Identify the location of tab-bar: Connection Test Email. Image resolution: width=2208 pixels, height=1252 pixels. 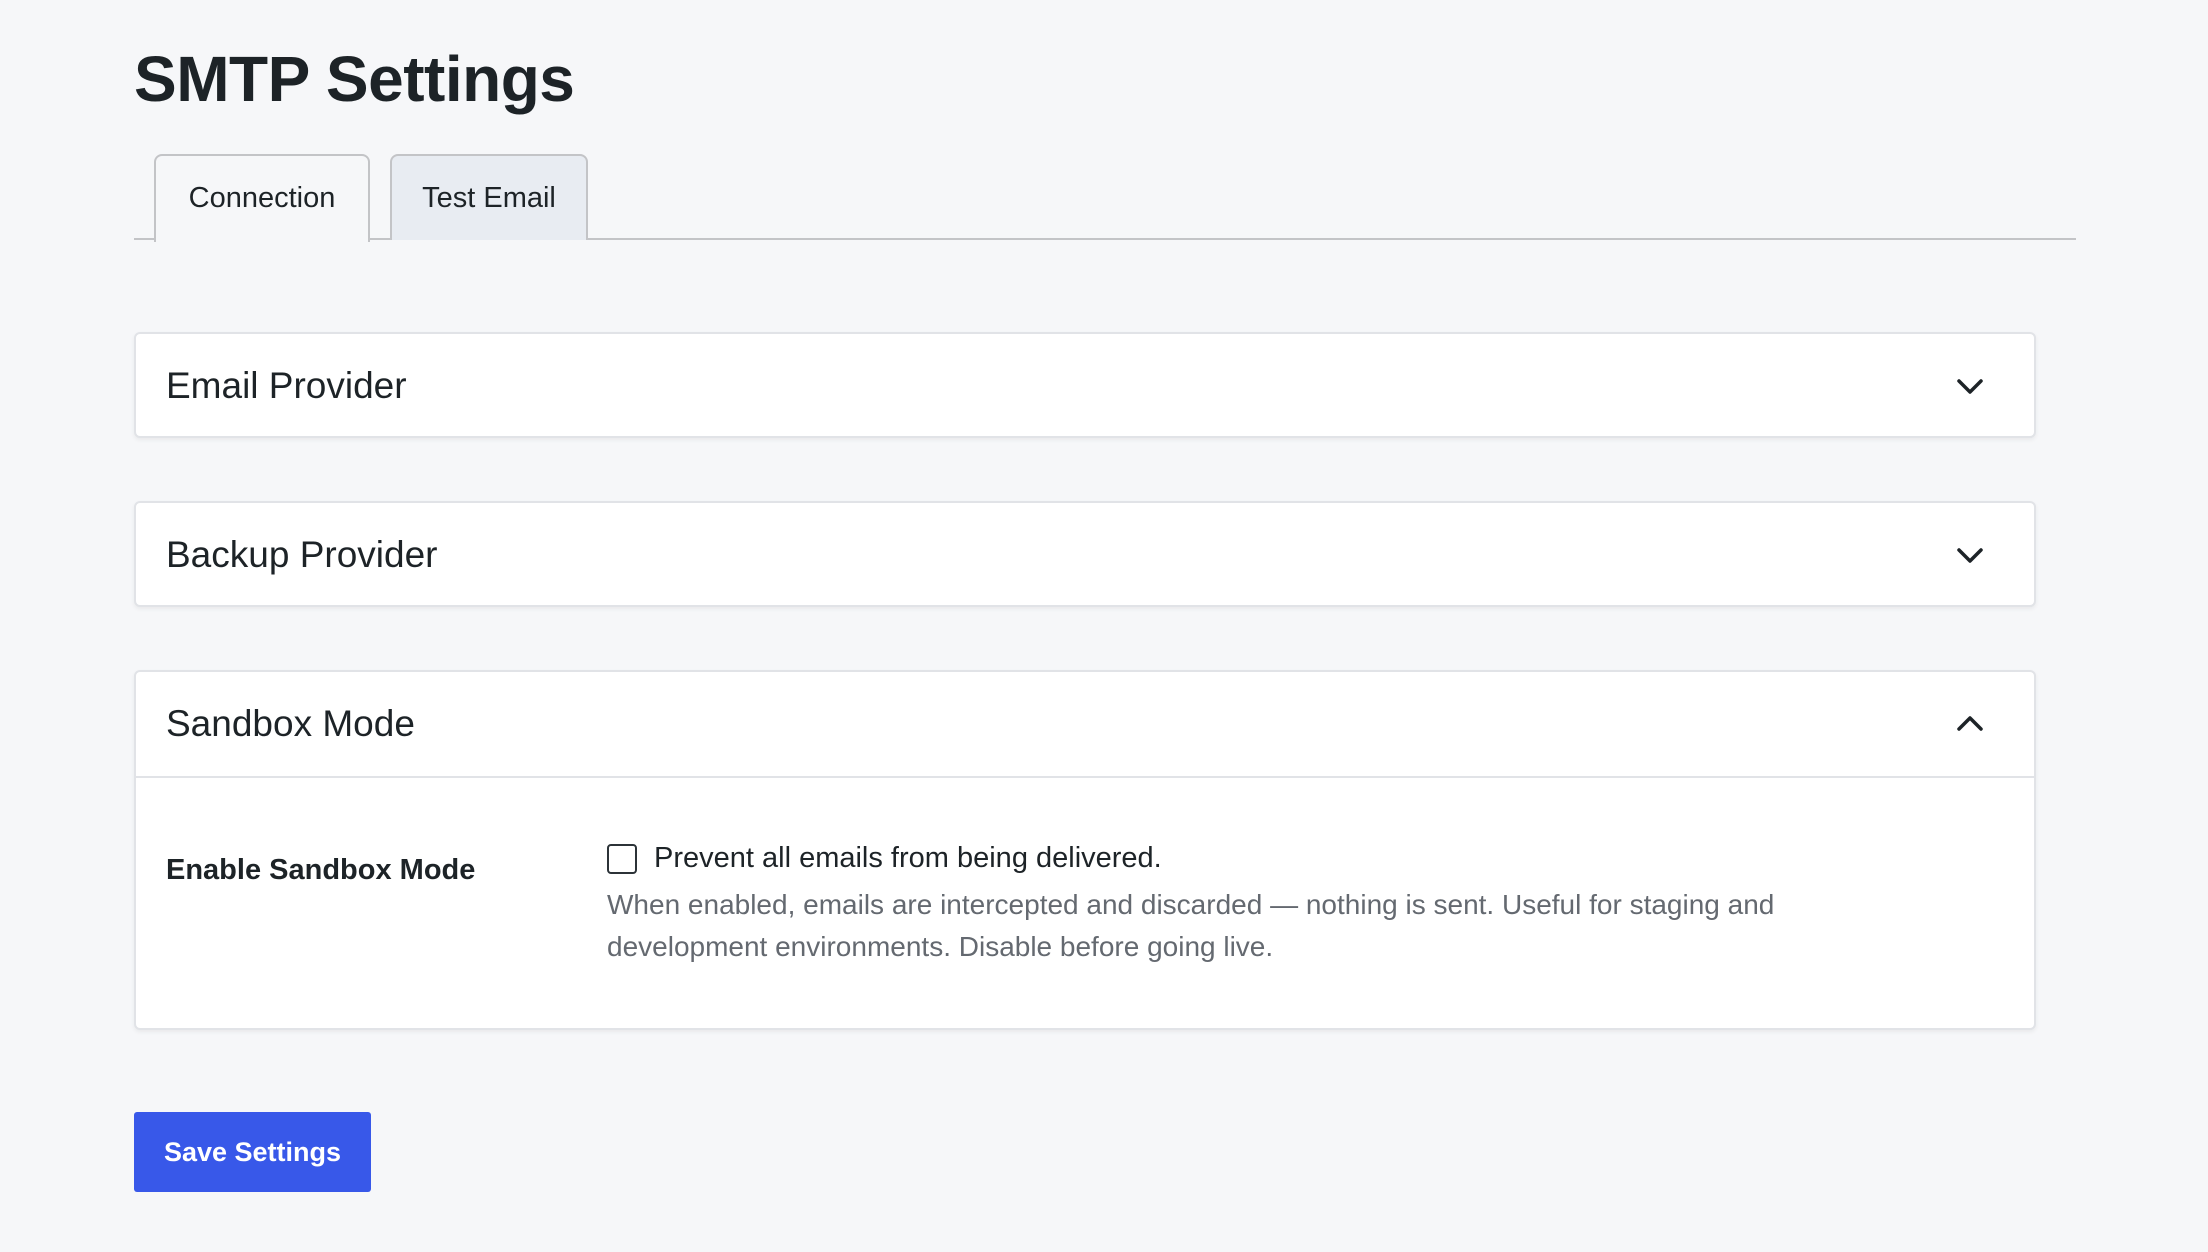
(1105, 198).